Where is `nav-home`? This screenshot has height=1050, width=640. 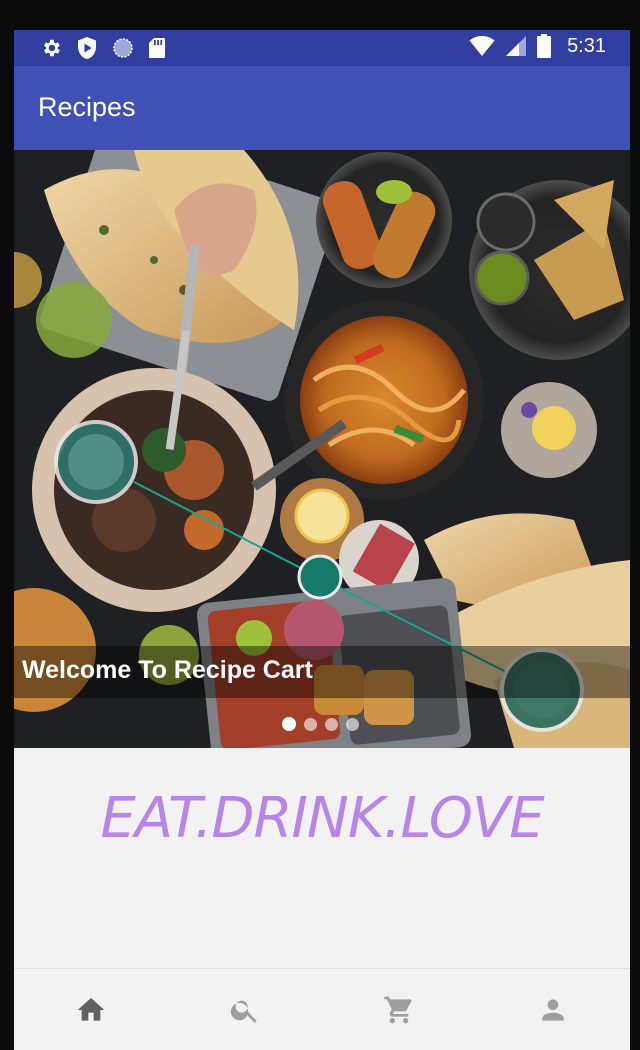 nav-home is located at coordinates (91, 1009).